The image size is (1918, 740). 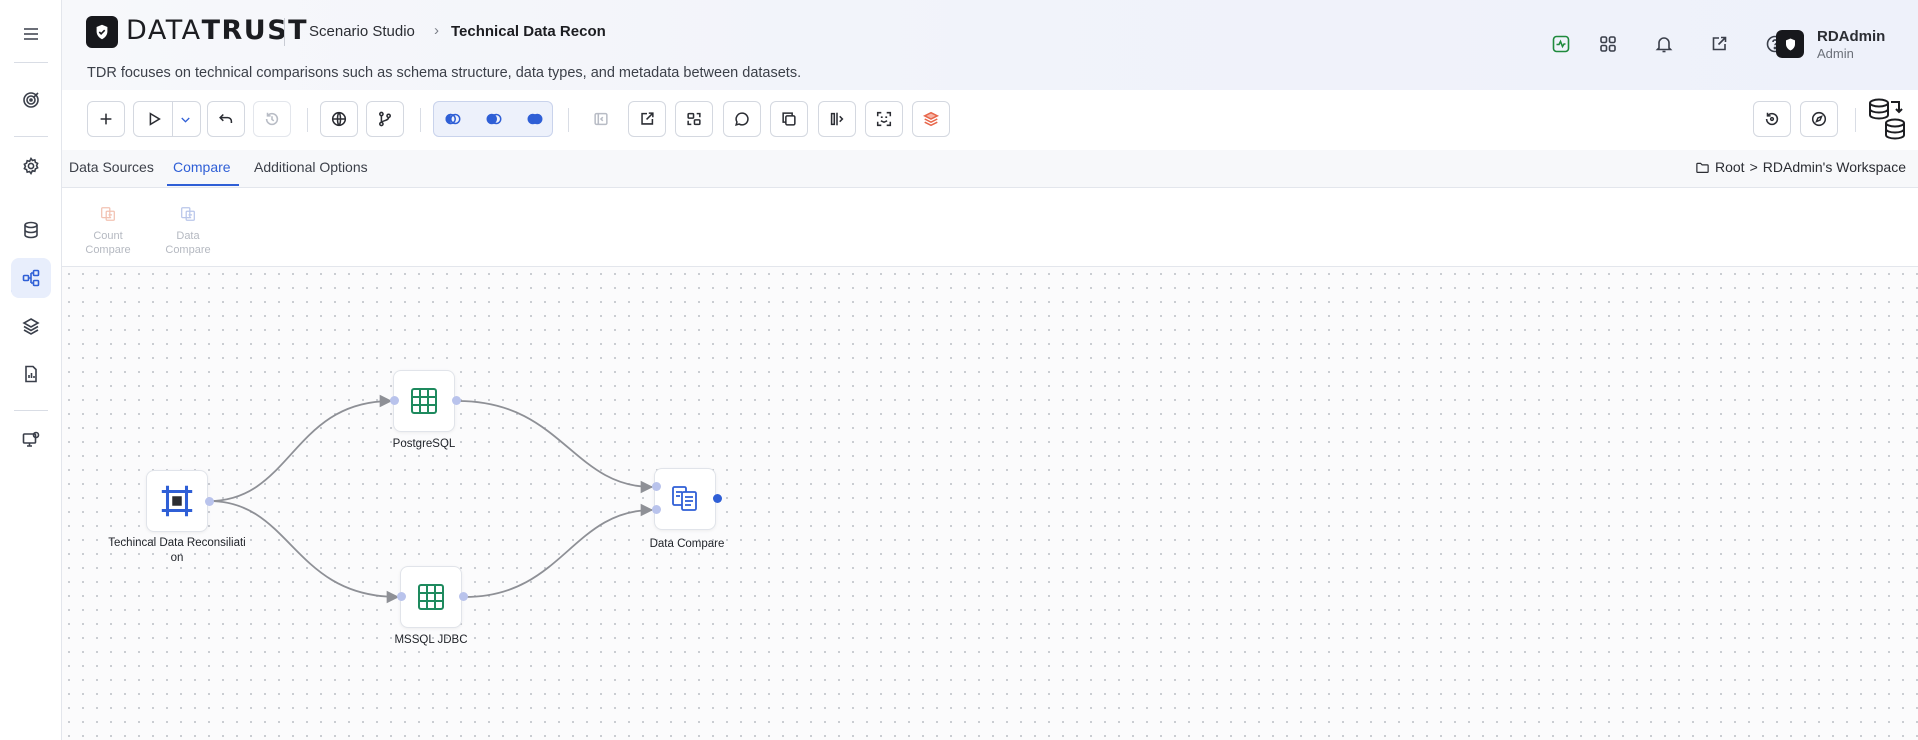 I want to click on left-sidebar, so click(x=31, y=370).